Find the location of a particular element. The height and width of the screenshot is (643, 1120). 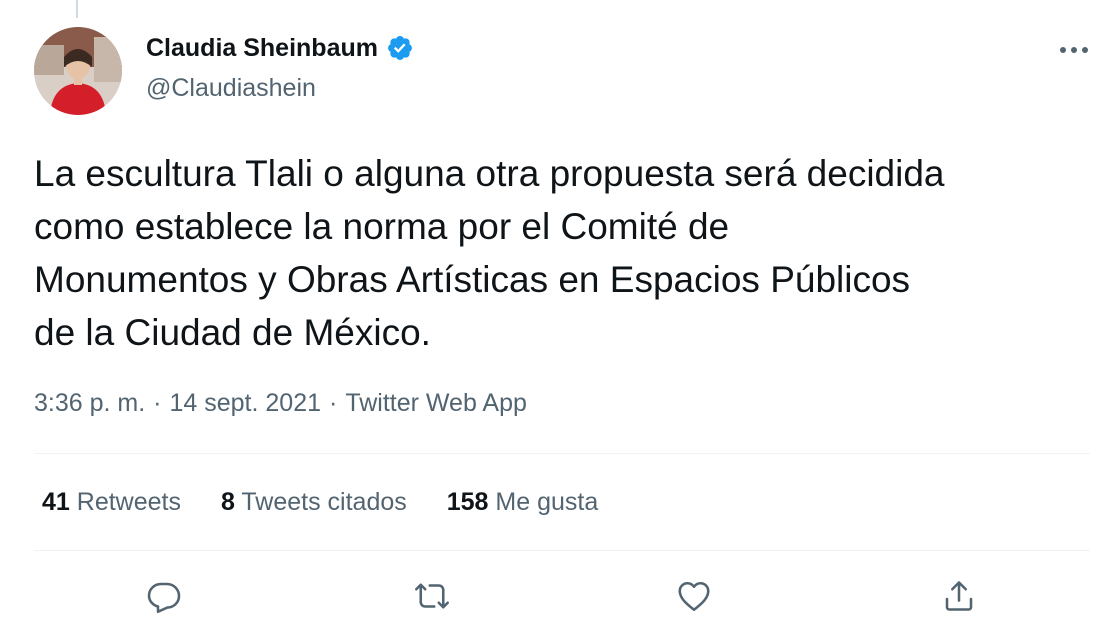

avatar-image is located at coordinates (78, 71).